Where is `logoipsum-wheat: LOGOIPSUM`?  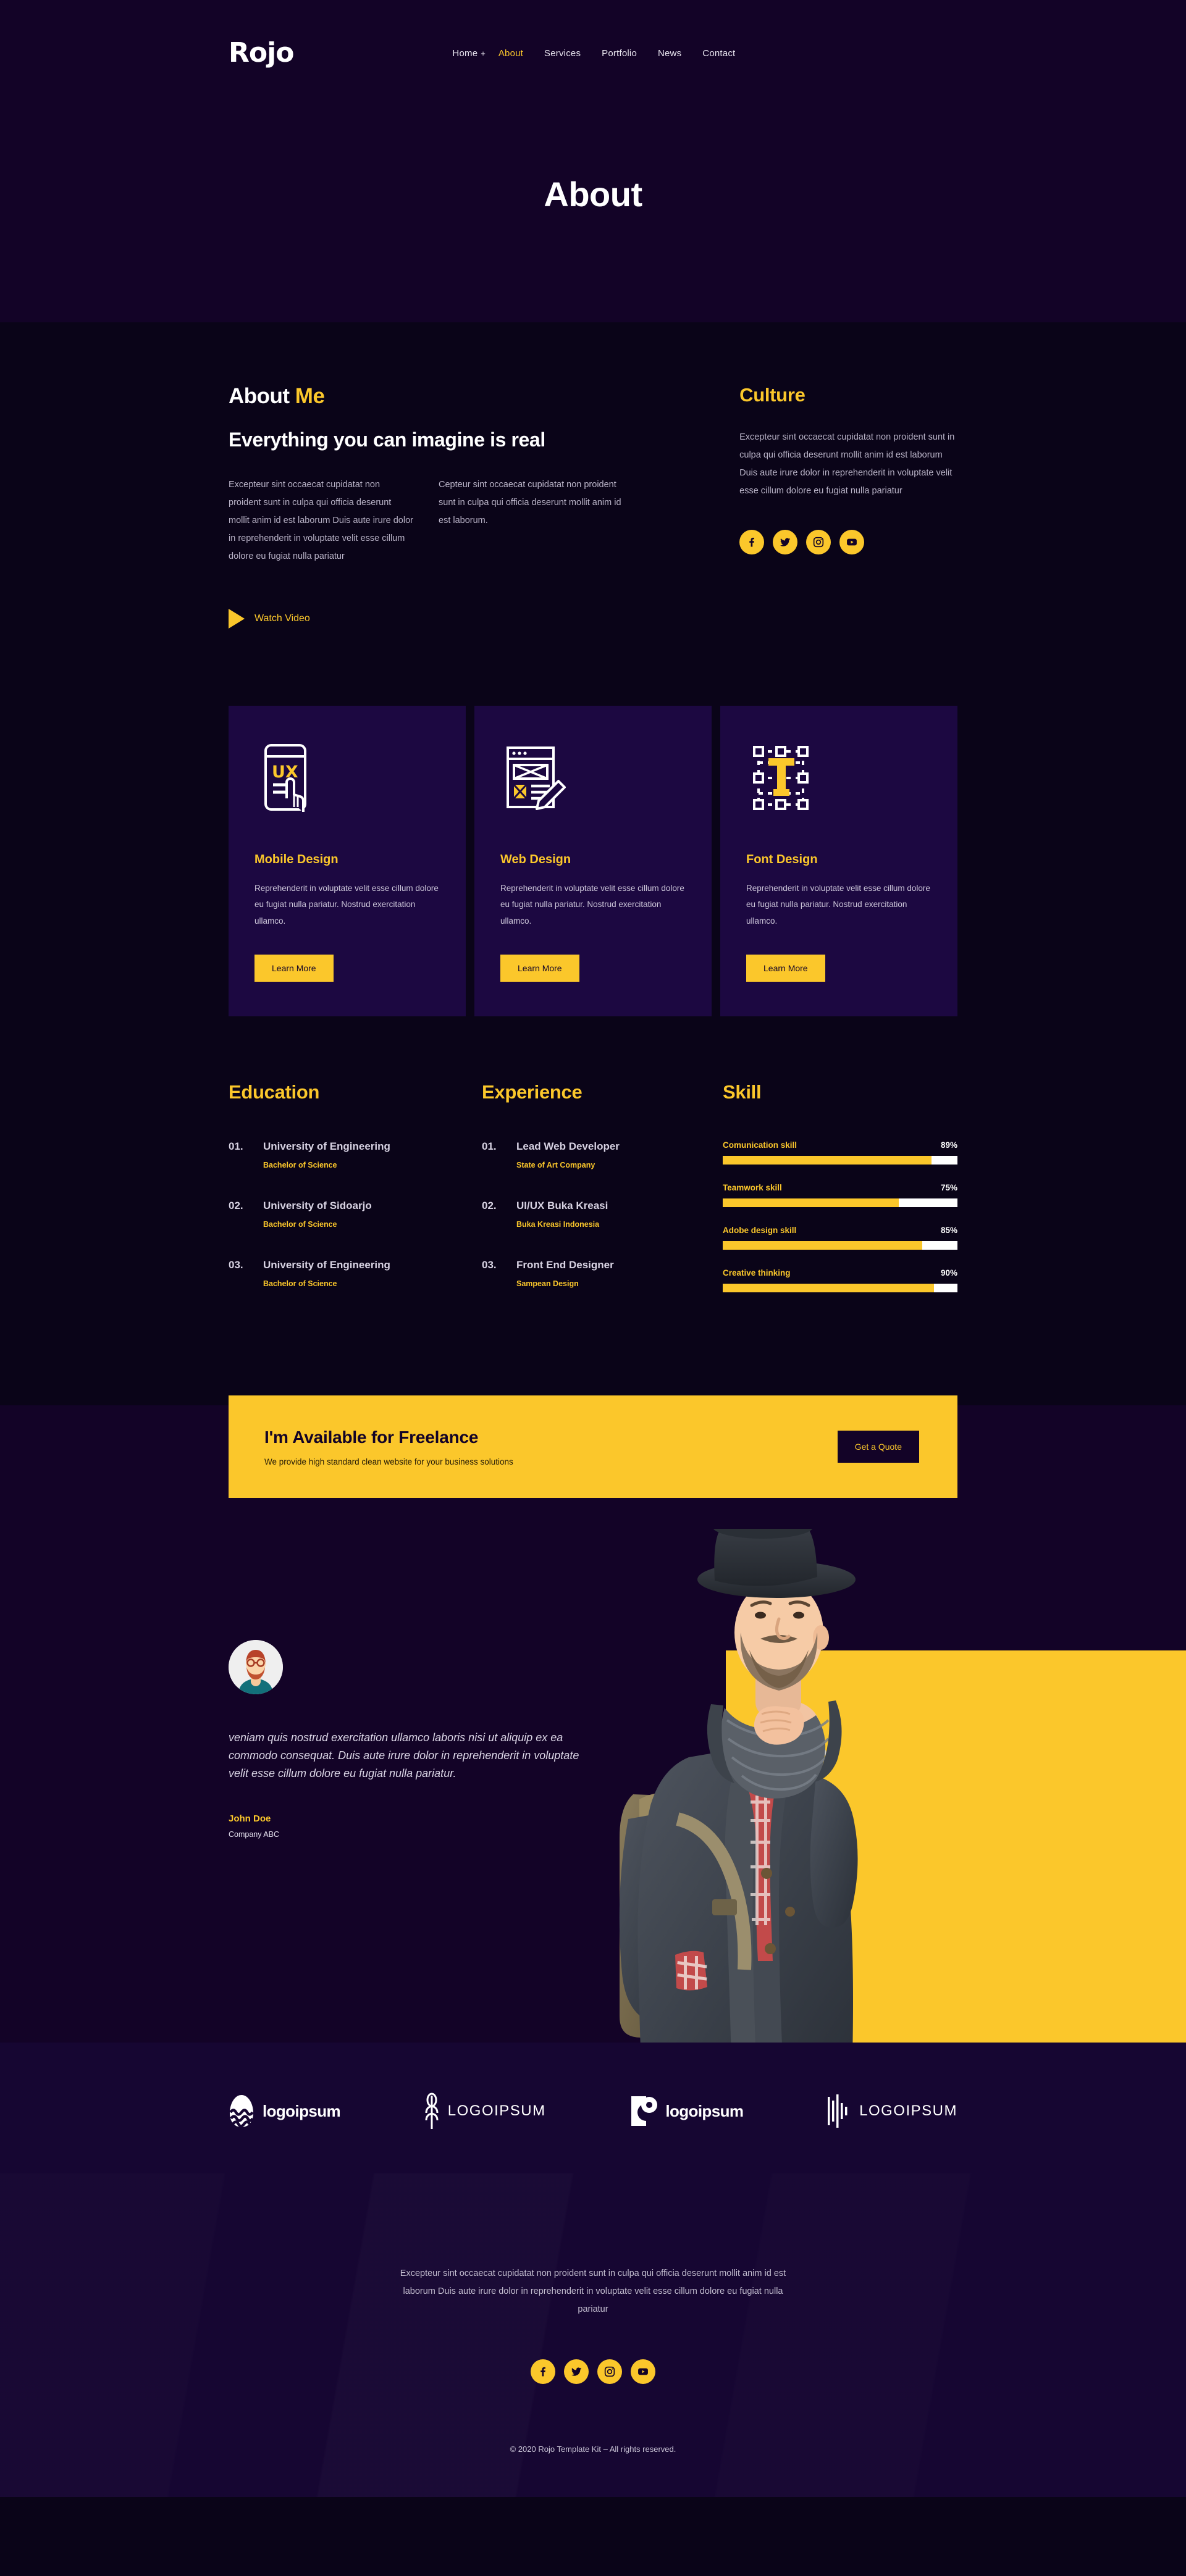
logoipsum-wheat: LOGOIPSUM is located at coordinates (485, 2111).